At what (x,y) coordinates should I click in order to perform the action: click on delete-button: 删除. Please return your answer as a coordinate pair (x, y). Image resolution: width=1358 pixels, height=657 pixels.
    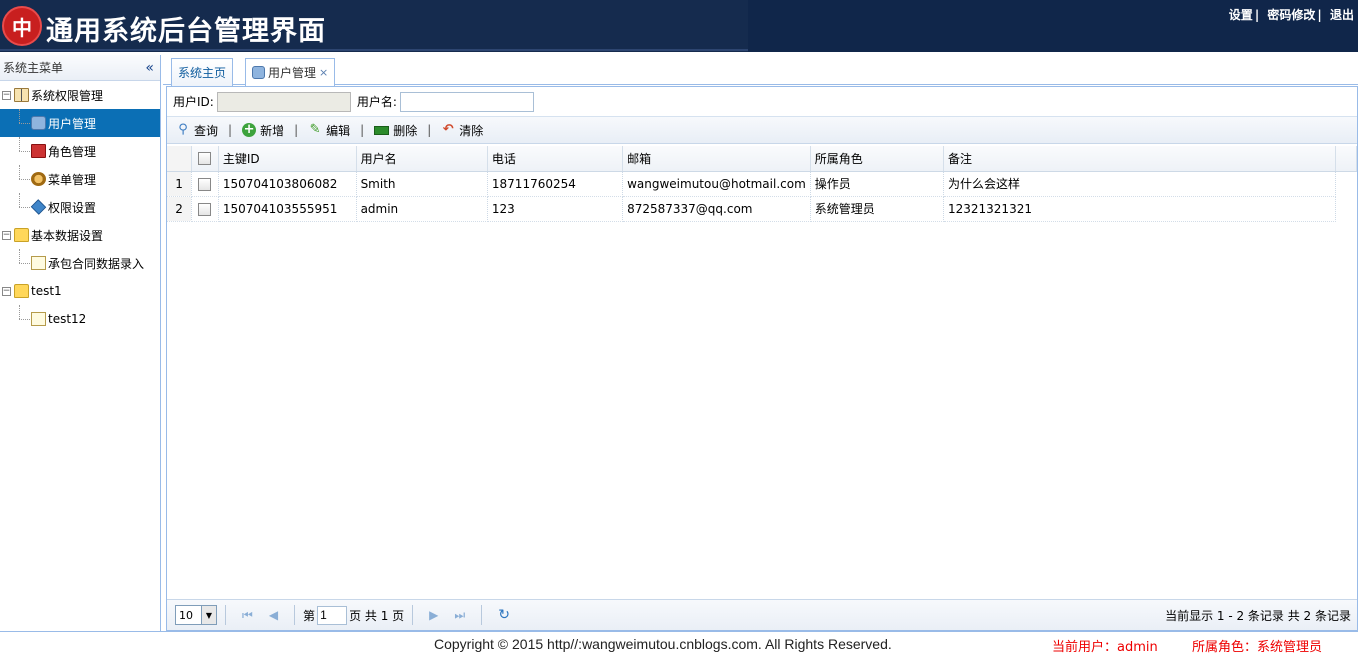
    Looking at the image, I should click on (395, 130).